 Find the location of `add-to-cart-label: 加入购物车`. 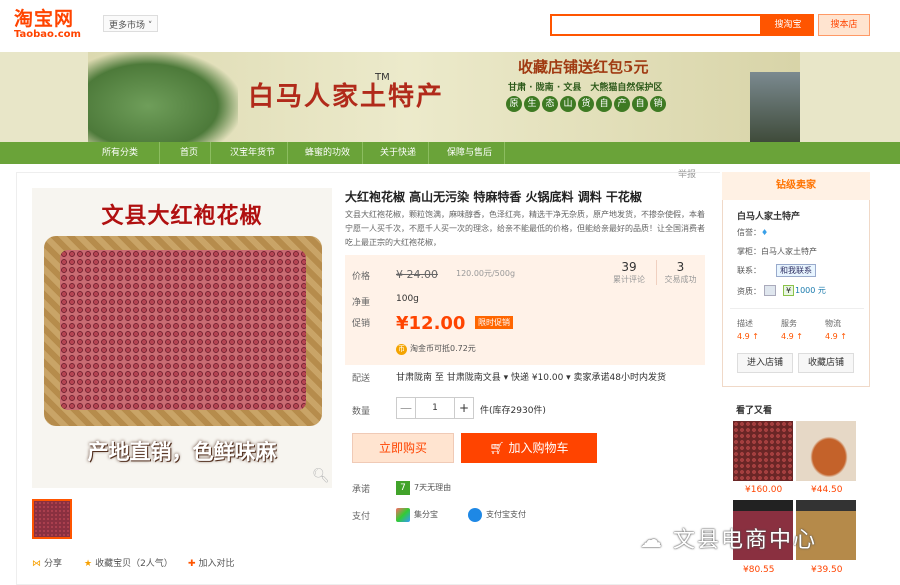

add-to-cart-label: 加入购物车 is located at coordinates (538, 448).